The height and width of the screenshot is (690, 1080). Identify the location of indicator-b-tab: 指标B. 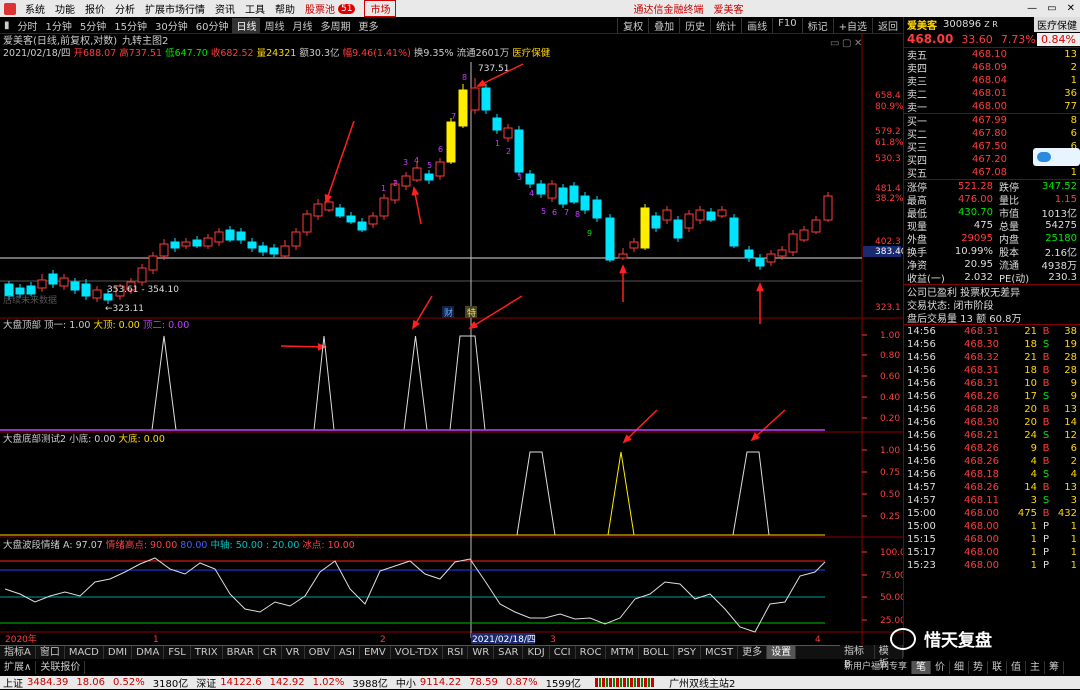
(857, 657).